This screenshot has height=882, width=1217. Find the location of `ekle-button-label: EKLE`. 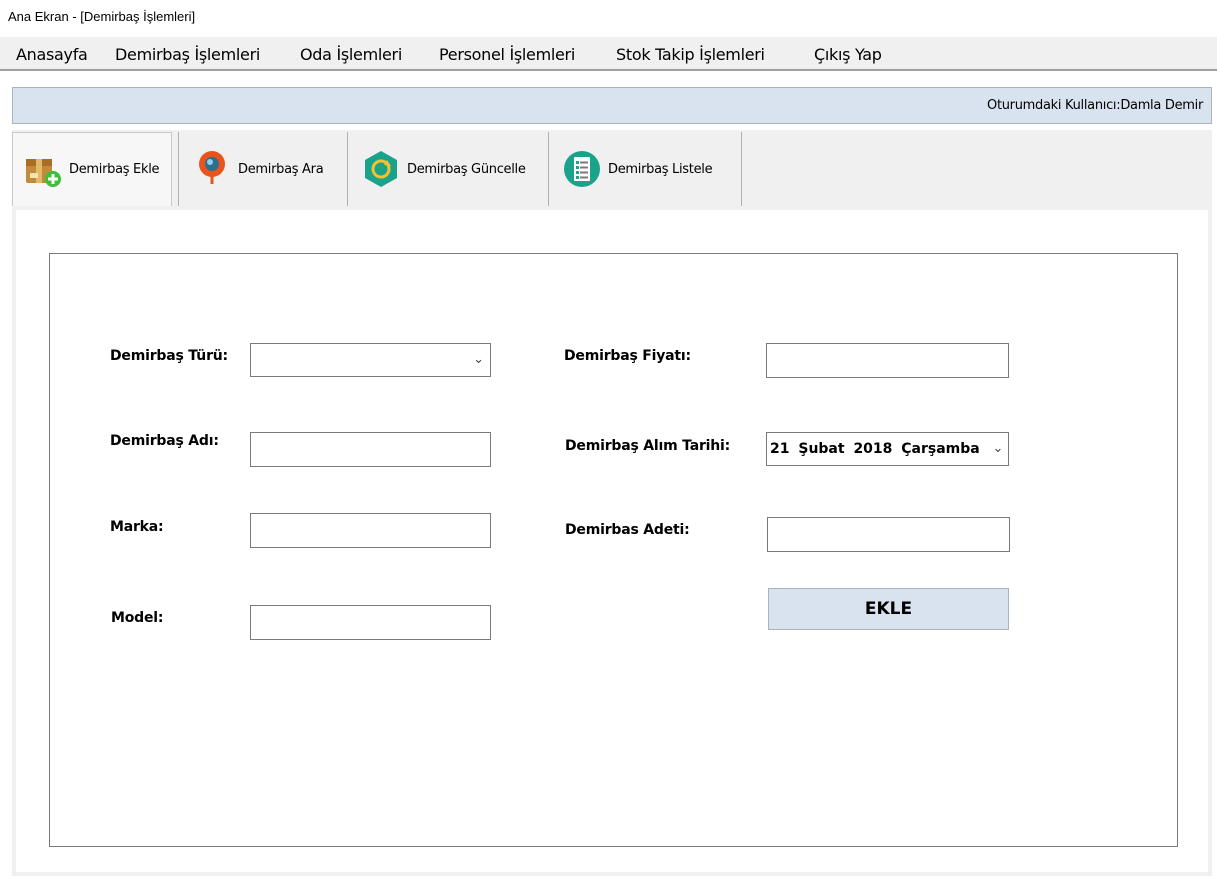

ekle-button-label: EKLE is located at coordinates (888, 609).